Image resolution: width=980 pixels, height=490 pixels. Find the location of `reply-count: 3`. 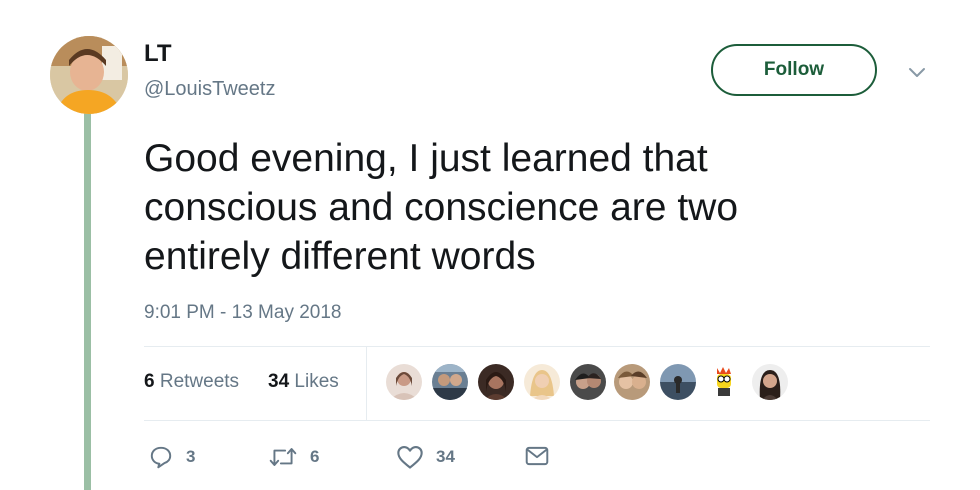

reply-count: 3 is located at coordinates (191, 456).